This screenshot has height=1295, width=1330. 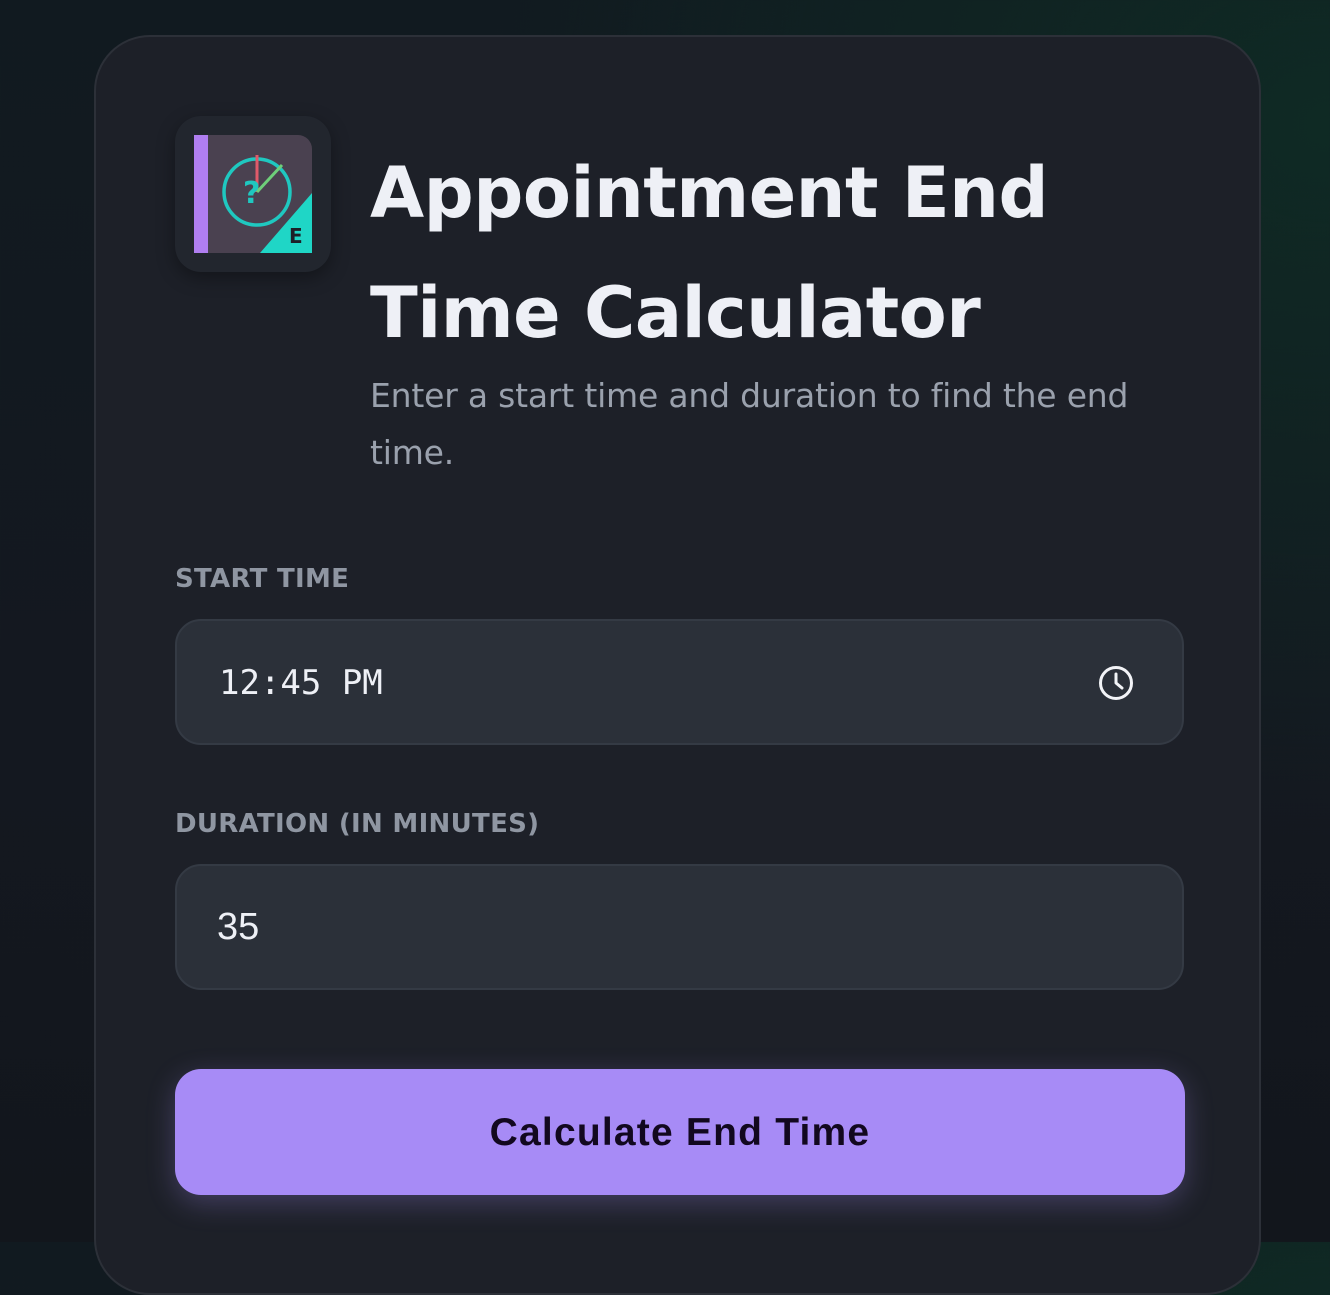 What do you see at coordinates (679, 682) in the screenshot?
I see `start-time-input: 12:45 PM` at bounding box center [679, 682].